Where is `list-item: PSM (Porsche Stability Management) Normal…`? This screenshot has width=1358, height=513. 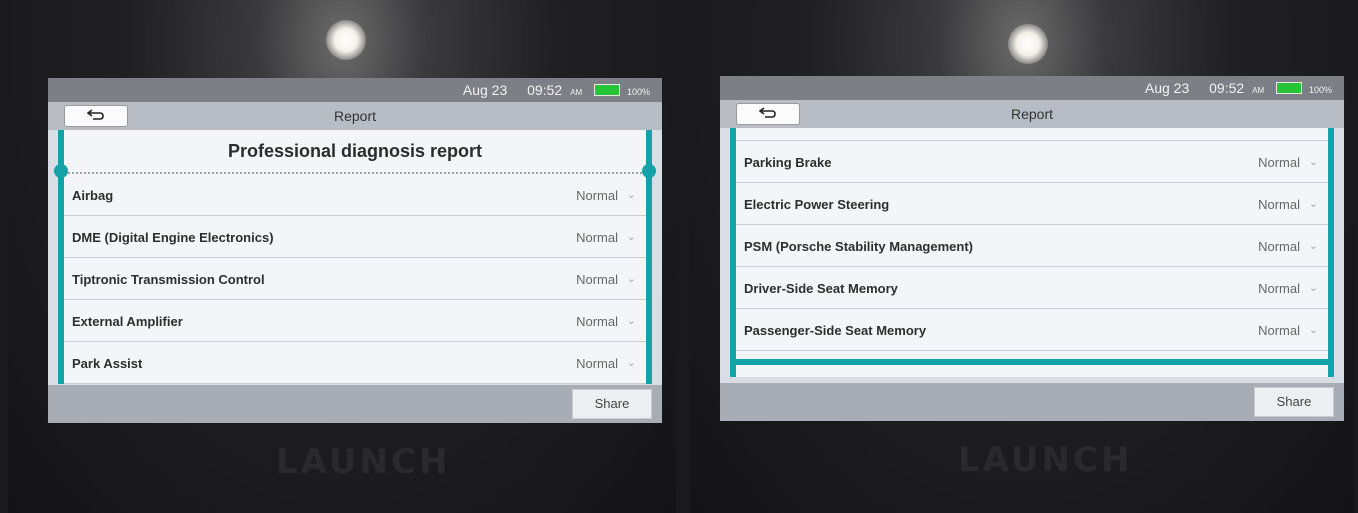
list-item: PSM (Porsche Stability Management) Normal… is located at coordinates (1032, 246).